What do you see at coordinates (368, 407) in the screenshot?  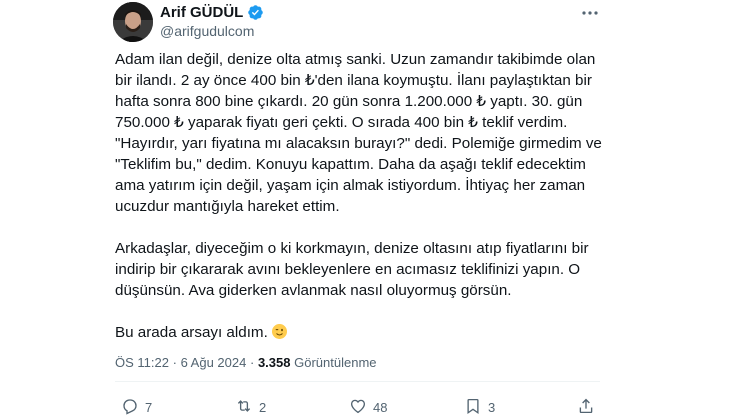 I see `like-button: 48` at bounding box center [368, 407].